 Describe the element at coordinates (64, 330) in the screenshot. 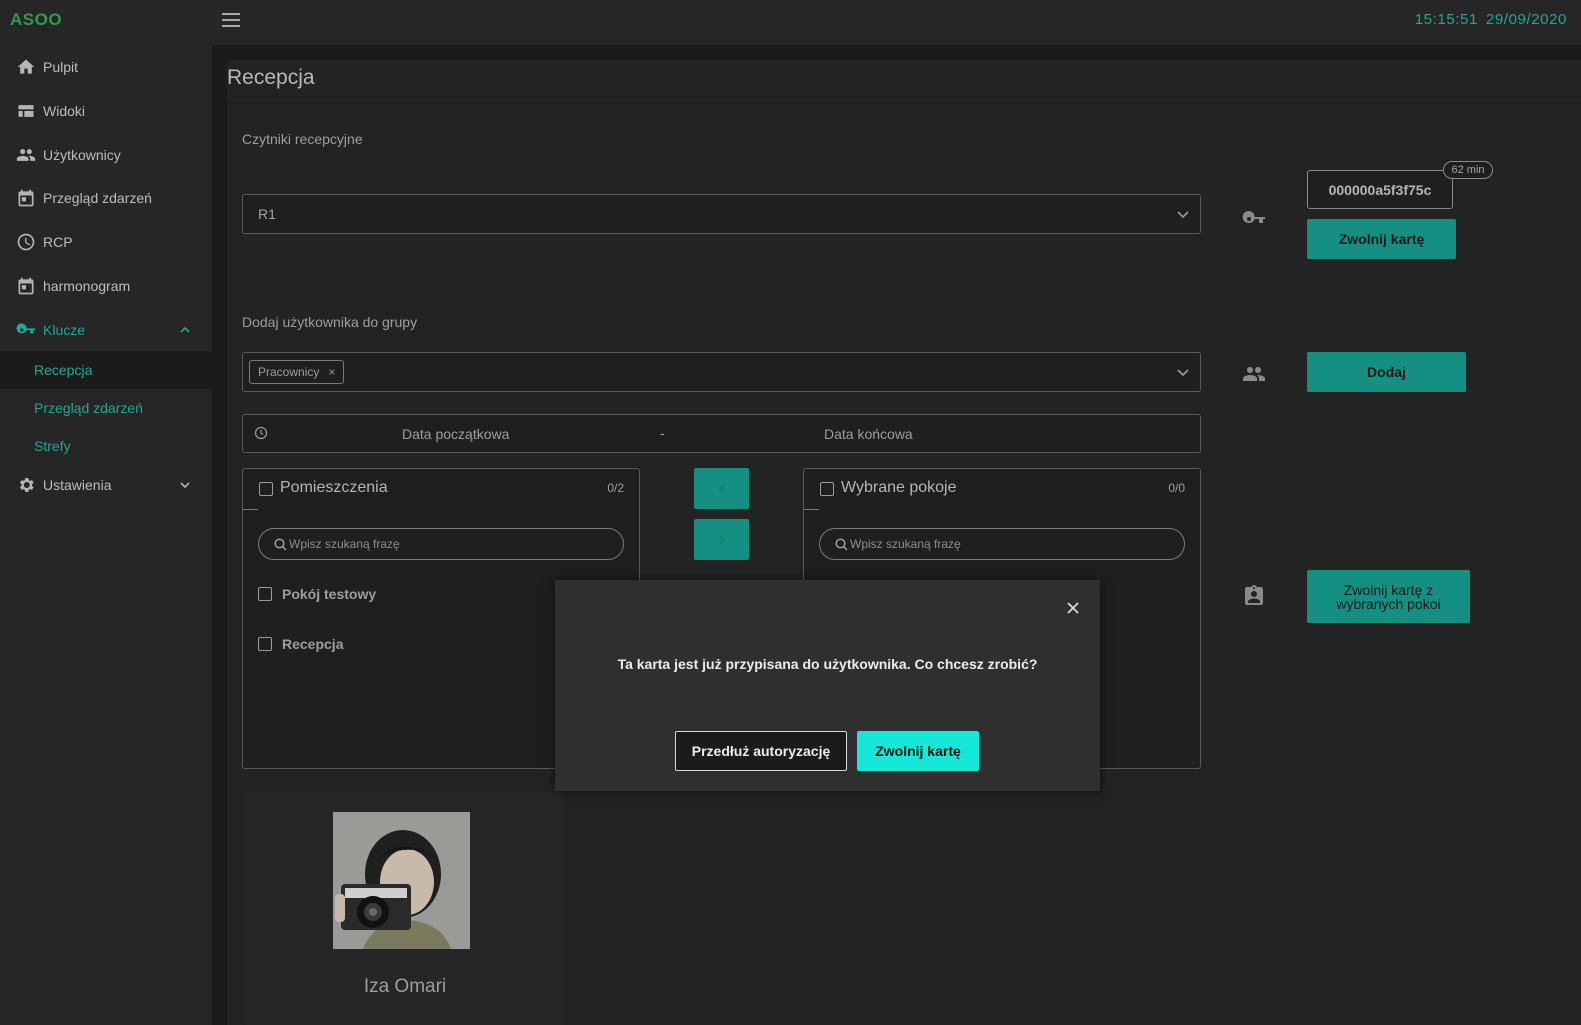

I see `sidebar-item-label: Klucze` at that location.